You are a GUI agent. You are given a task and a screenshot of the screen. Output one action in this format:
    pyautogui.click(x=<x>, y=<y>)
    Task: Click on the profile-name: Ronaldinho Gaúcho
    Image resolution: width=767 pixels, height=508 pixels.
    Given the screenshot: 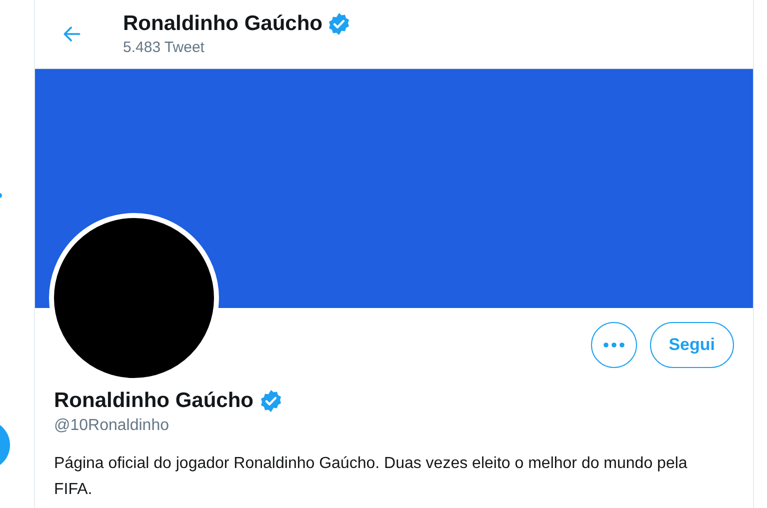 What is the action you would take?
    pyautogui.click(x=154, y=401)
    